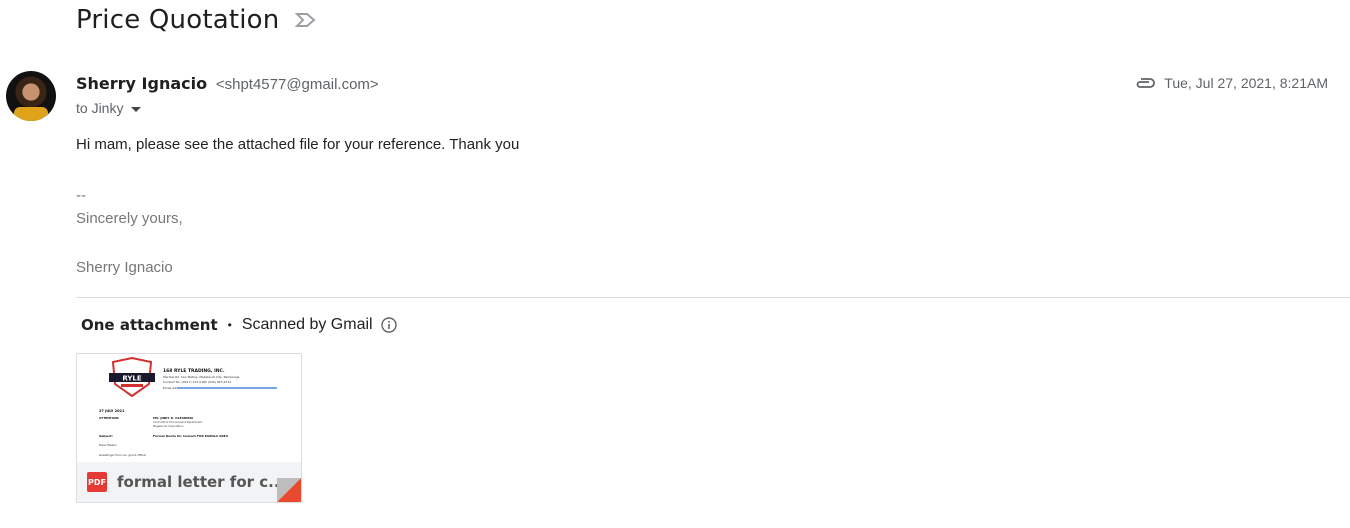 Image resolution: width=1350 pixels, height=528 pixels. Describe the element at coordinates (306, 20) in the screenshot. I see `important-label-icon` at that location.